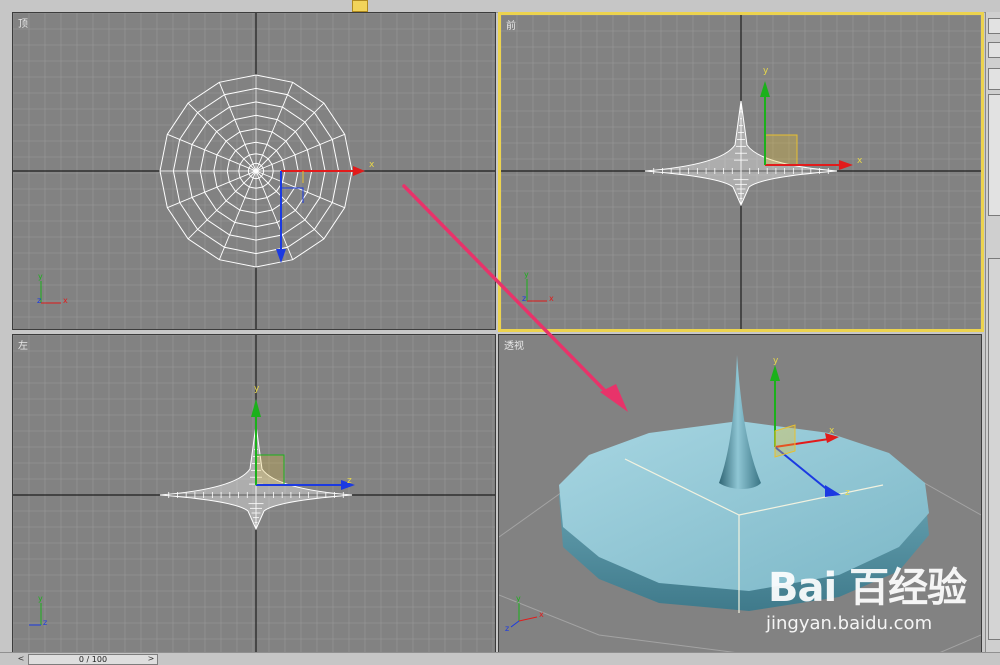  What do you see at coordinates (511, 24) in the screenshot?
I see `viewport-label-front: 前` at bounding box center [511, 24].